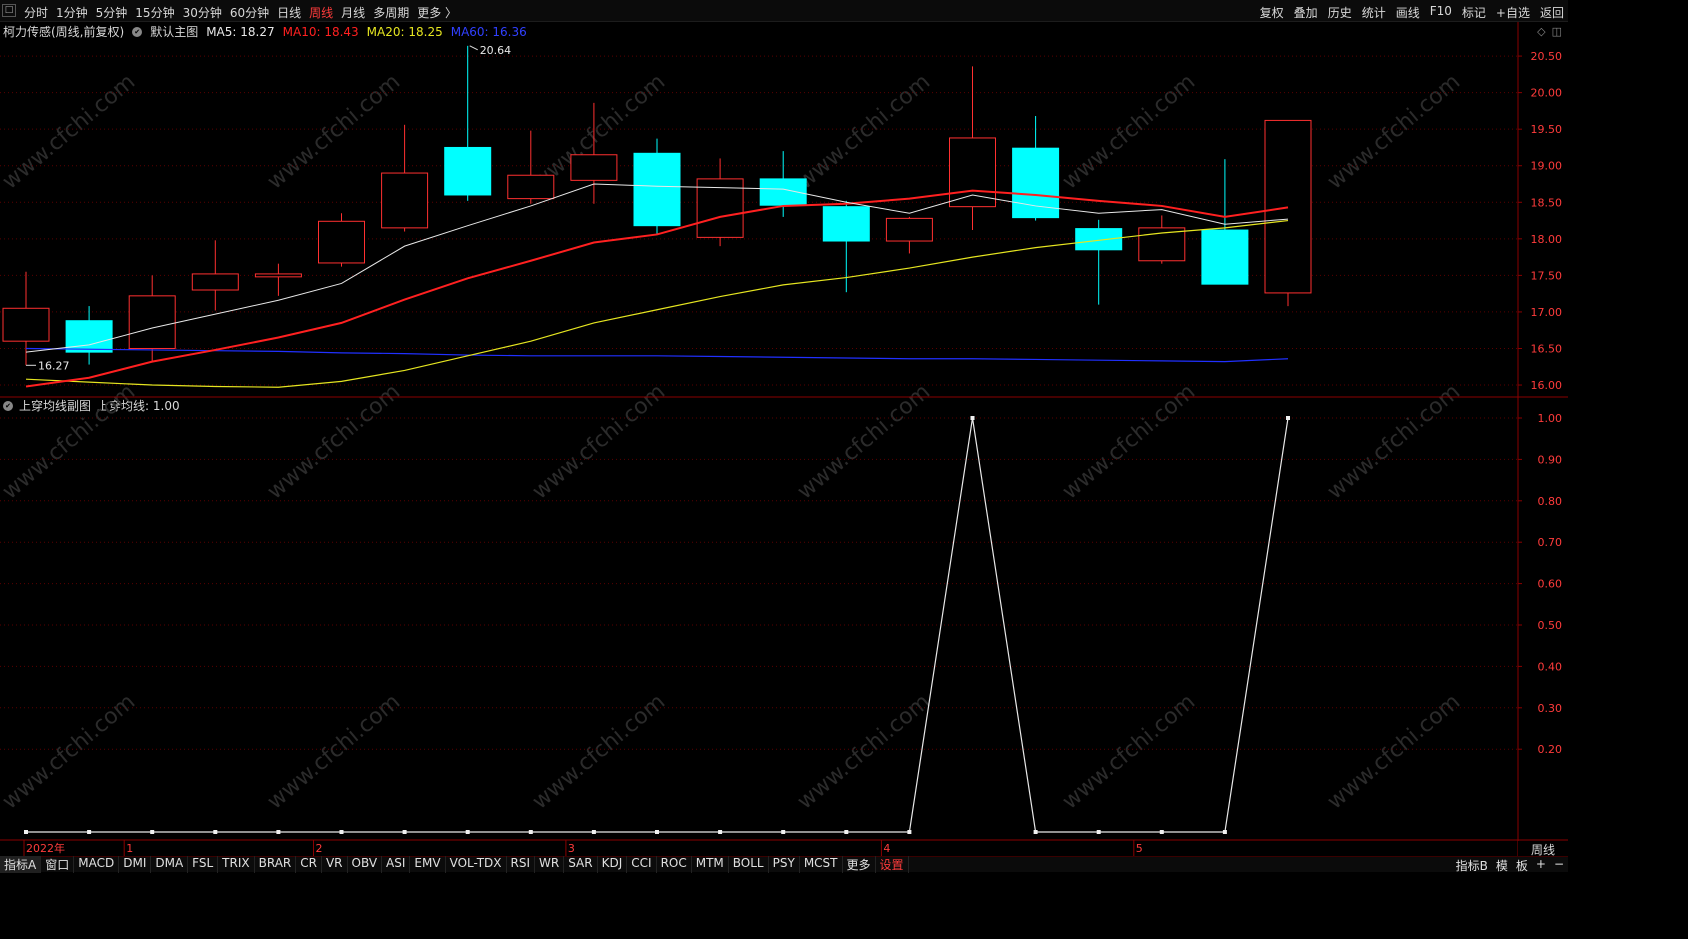  What do you see at coordinates (1547, 93) in the screenshot?
I see `main-y-label: 20.00` at bounding box center [1547, 93].